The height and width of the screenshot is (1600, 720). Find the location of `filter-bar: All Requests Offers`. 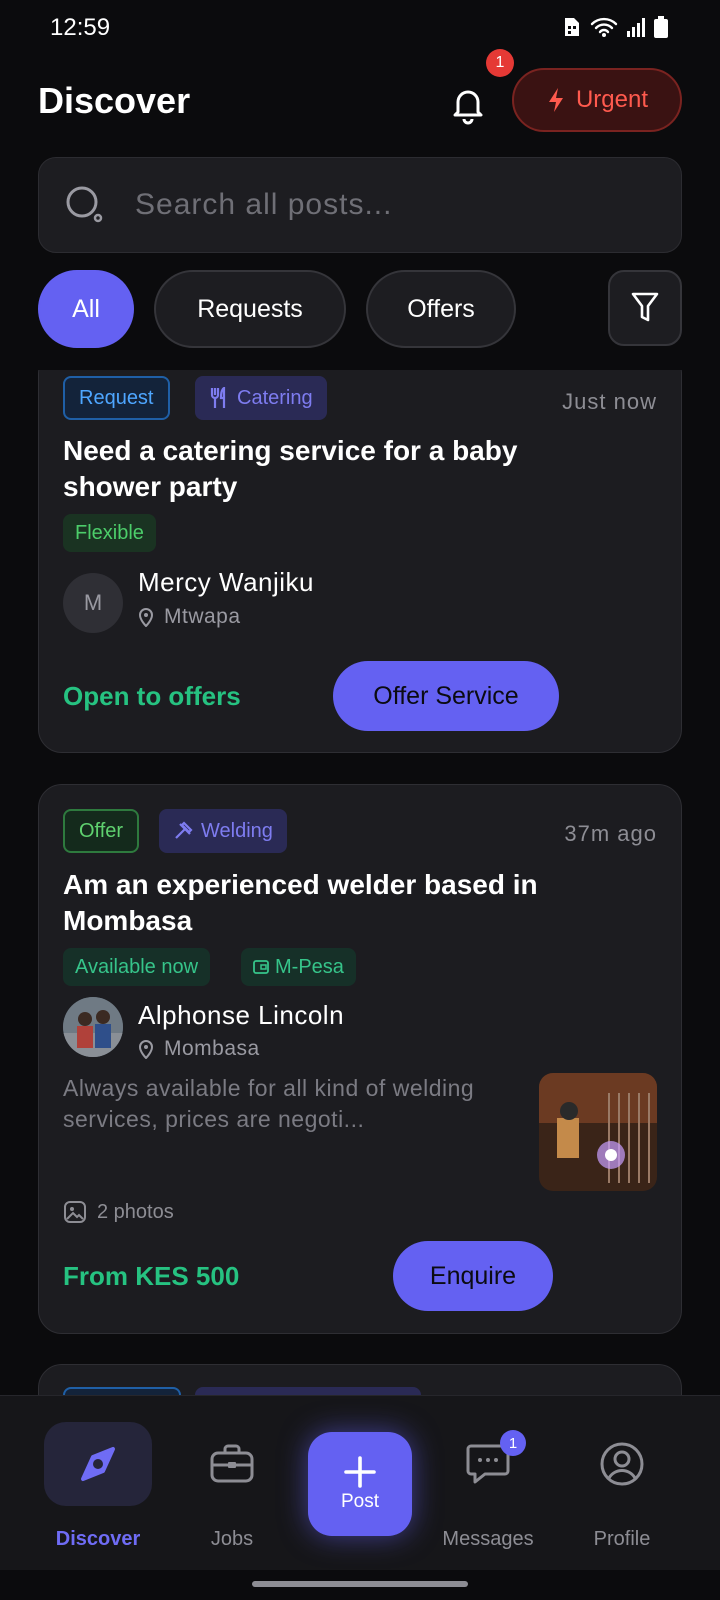

filter-bar: All Requests Offers is located at coordinates (360, 310).